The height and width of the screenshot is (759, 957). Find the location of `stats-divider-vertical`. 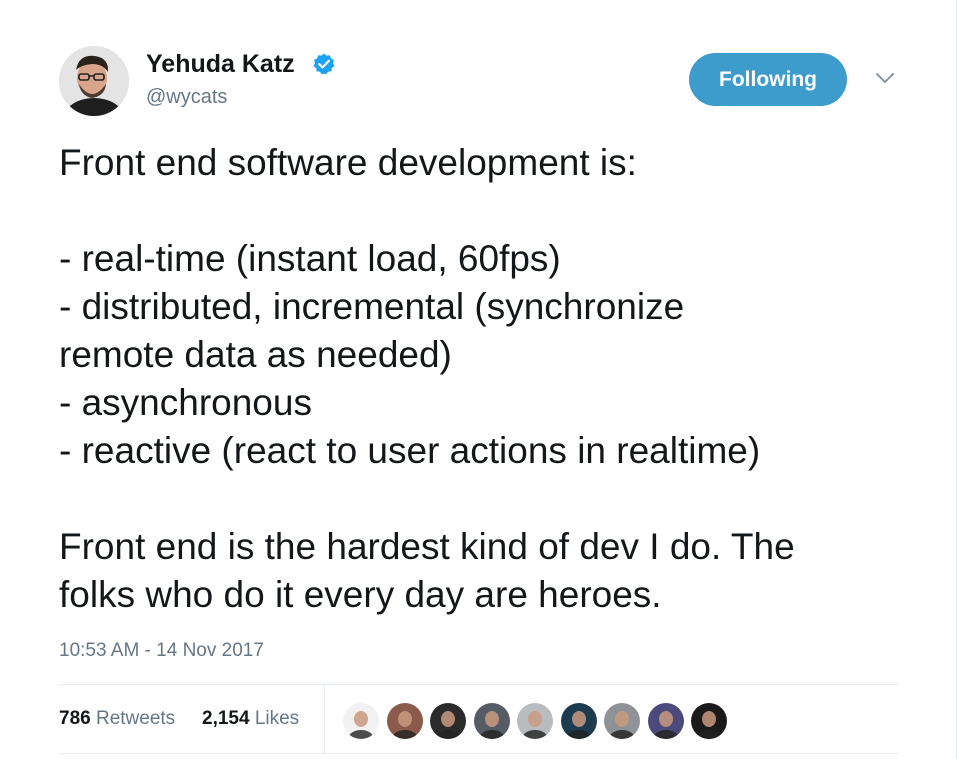

stats-divider-vertical is located at coordinates (324, 719).